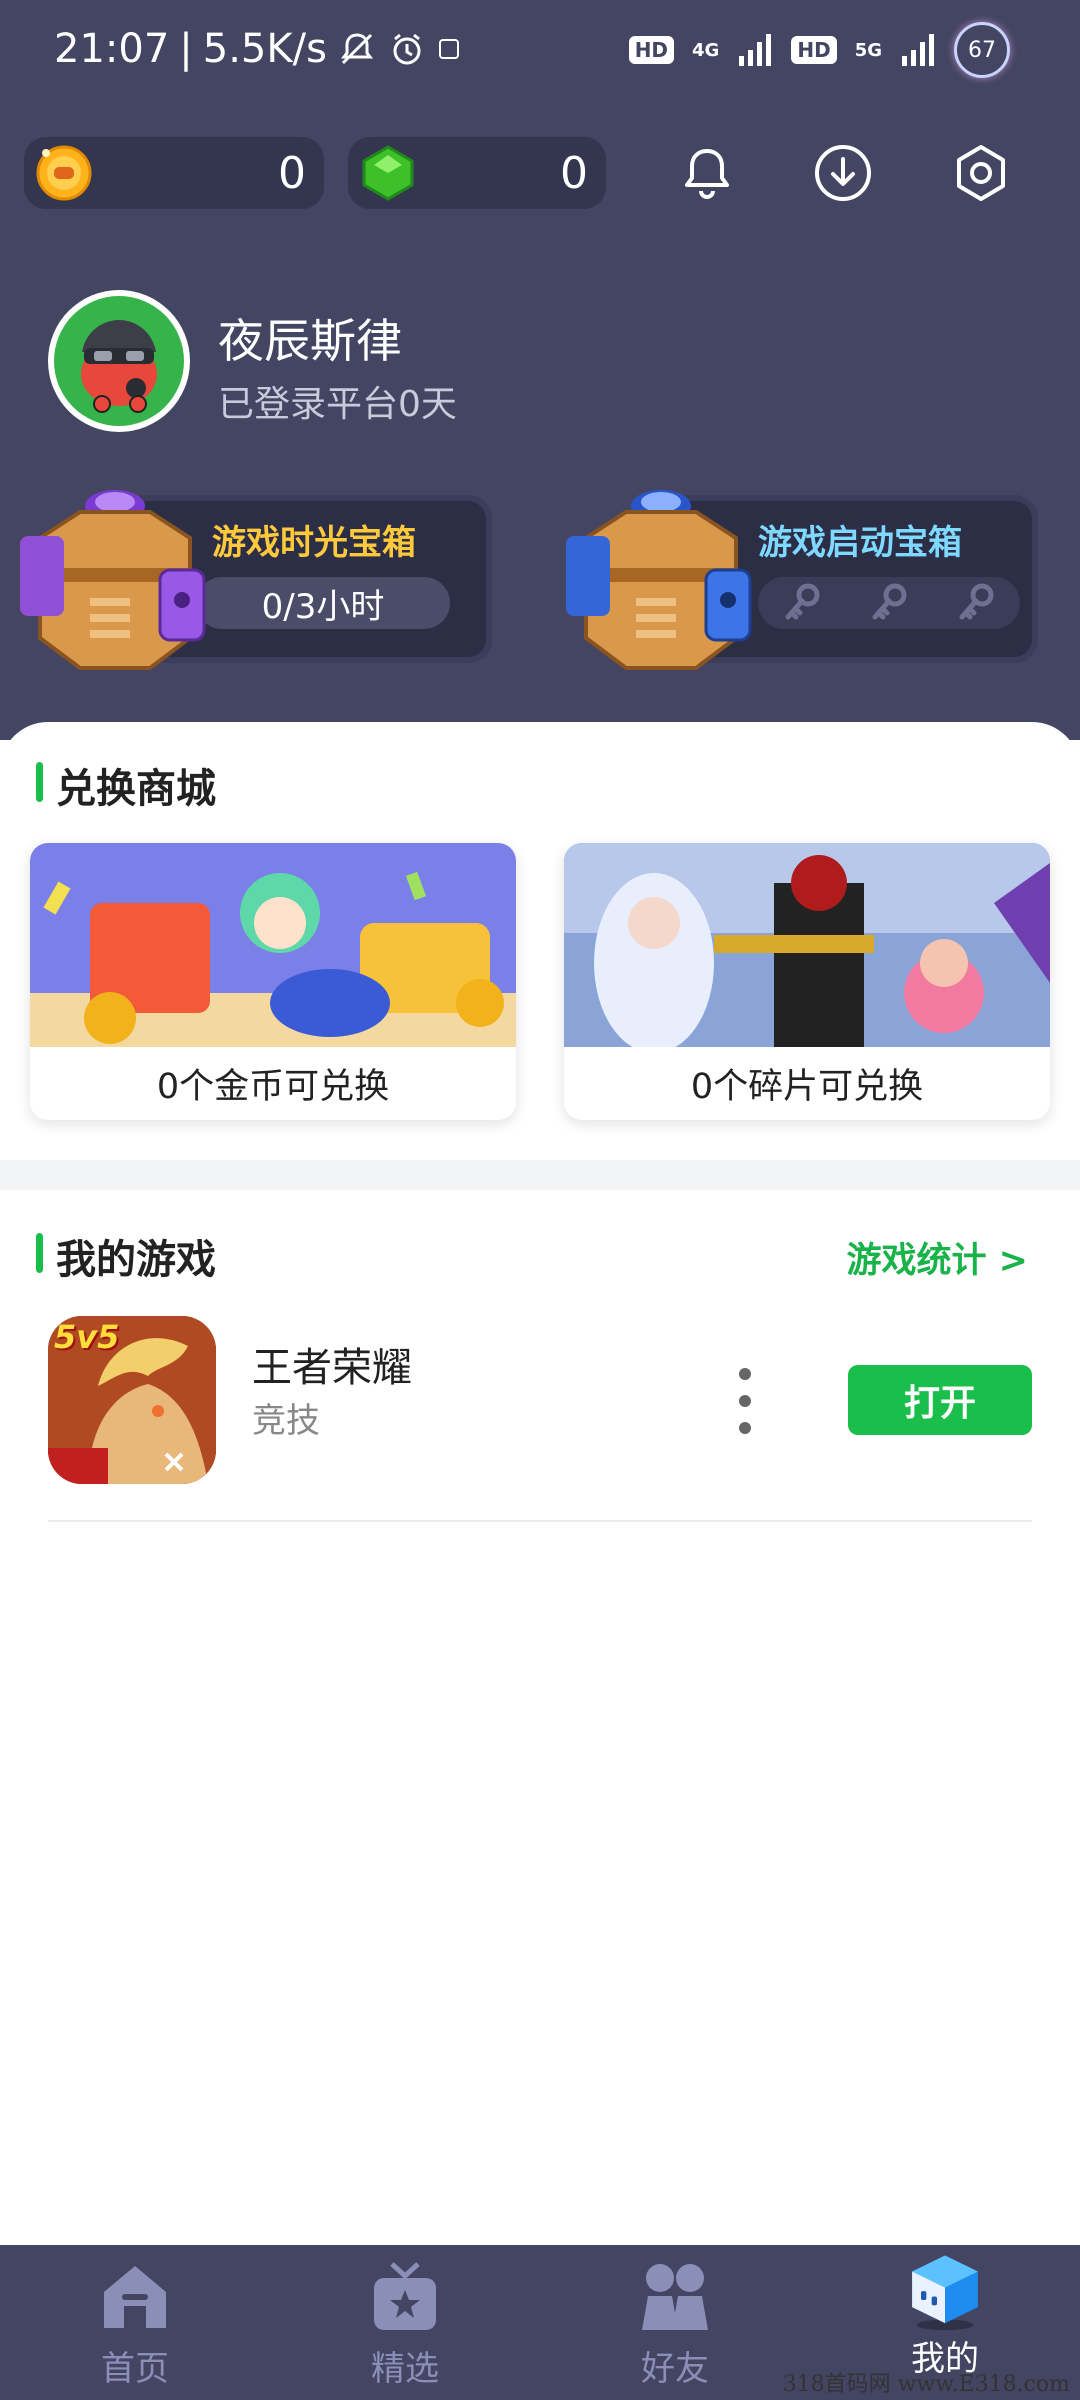 The width and height of the screenshot is (1080, 2400). I want to click on purple-chest-icon, so click(113, 580).